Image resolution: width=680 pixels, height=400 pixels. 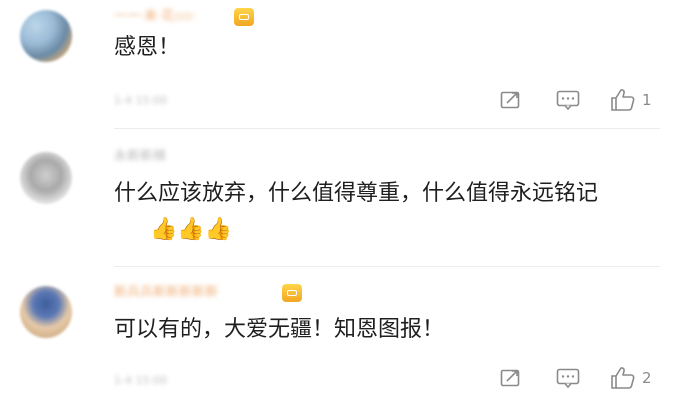 I want to click on like-button: 1, so click(x=631, y=100).